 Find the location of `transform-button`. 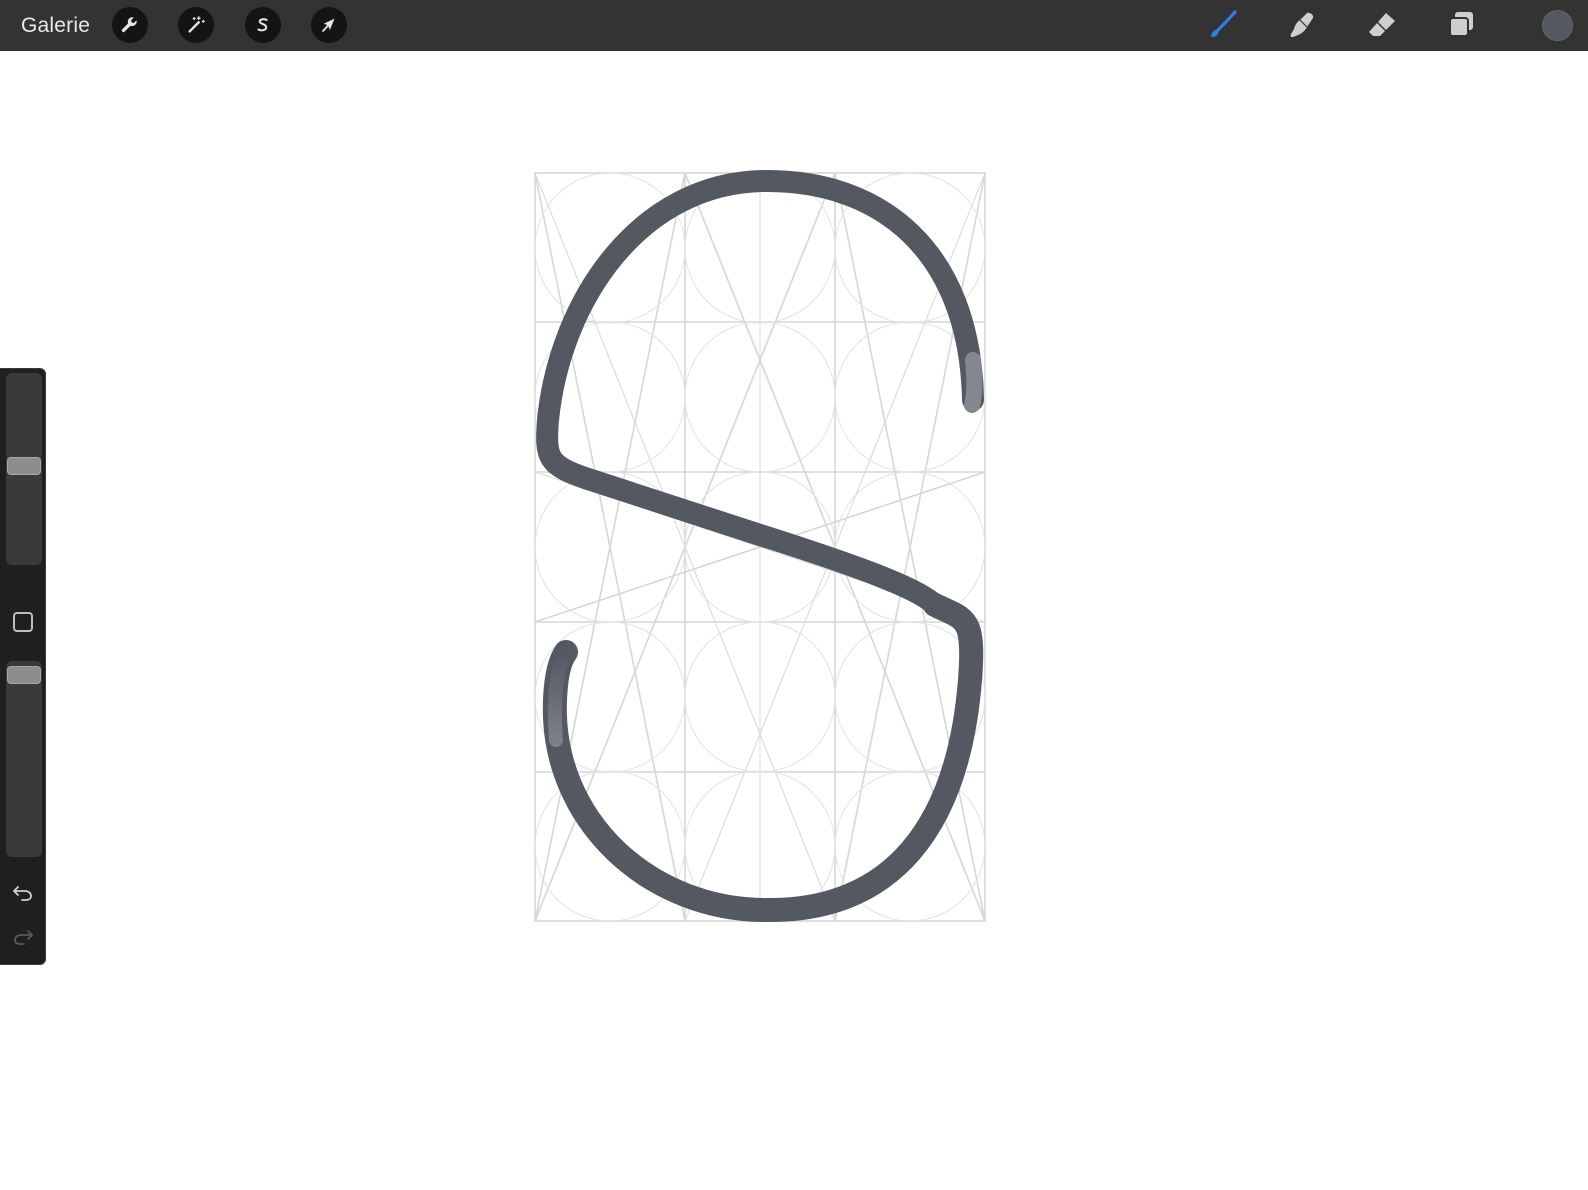

transform-button is located at coordinates (329, 25).